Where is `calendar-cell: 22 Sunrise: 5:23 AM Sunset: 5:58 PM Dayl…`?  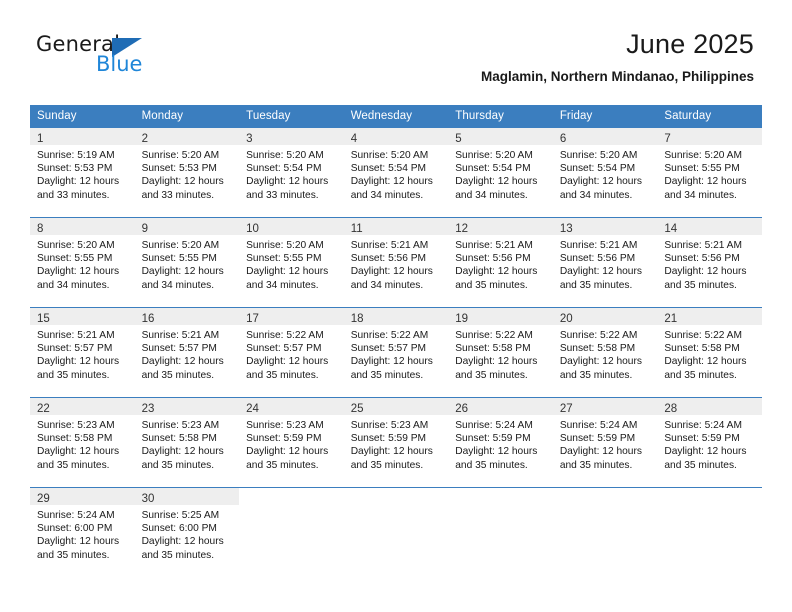
calendar-cell: 22 Sunrise: 5:23 AM Sunset: 5:58 PM Dayl… is located at coordinates (82, 442).